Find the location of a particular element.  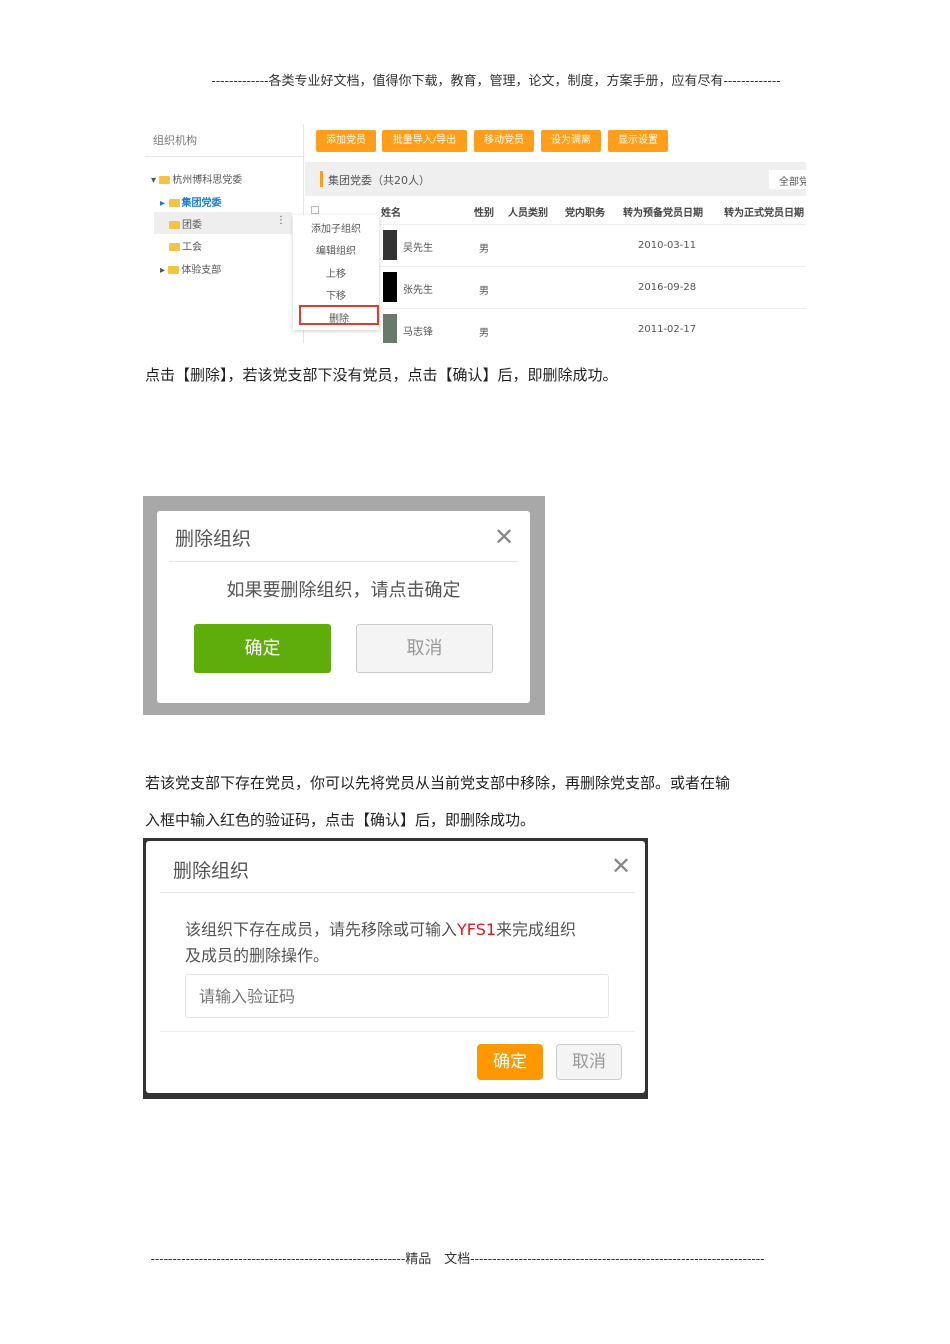

col-type: 人员类别 is located at coordinates (528, 213).